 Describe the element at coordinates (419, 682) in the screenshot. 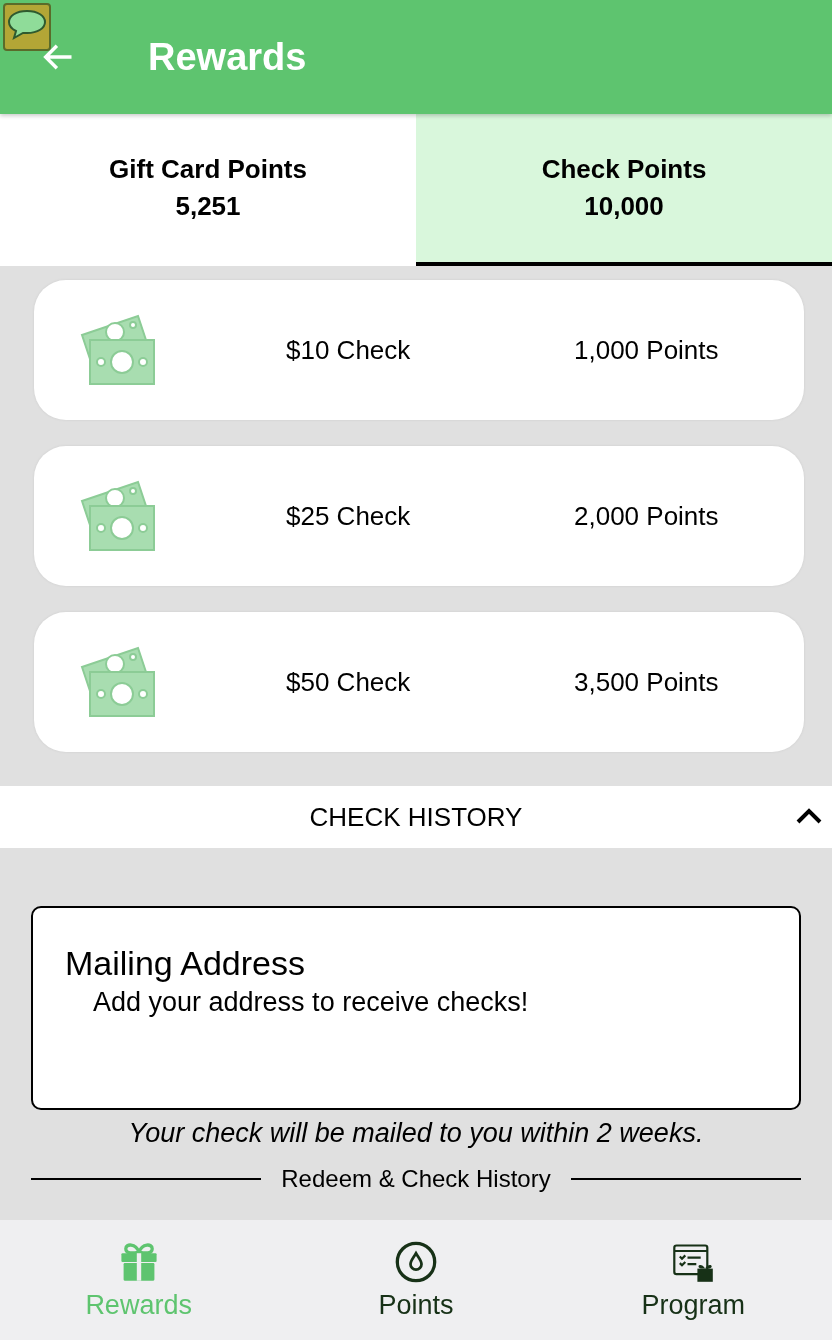

I see `reward-card: $50 Check 3,500 Points` at that location.